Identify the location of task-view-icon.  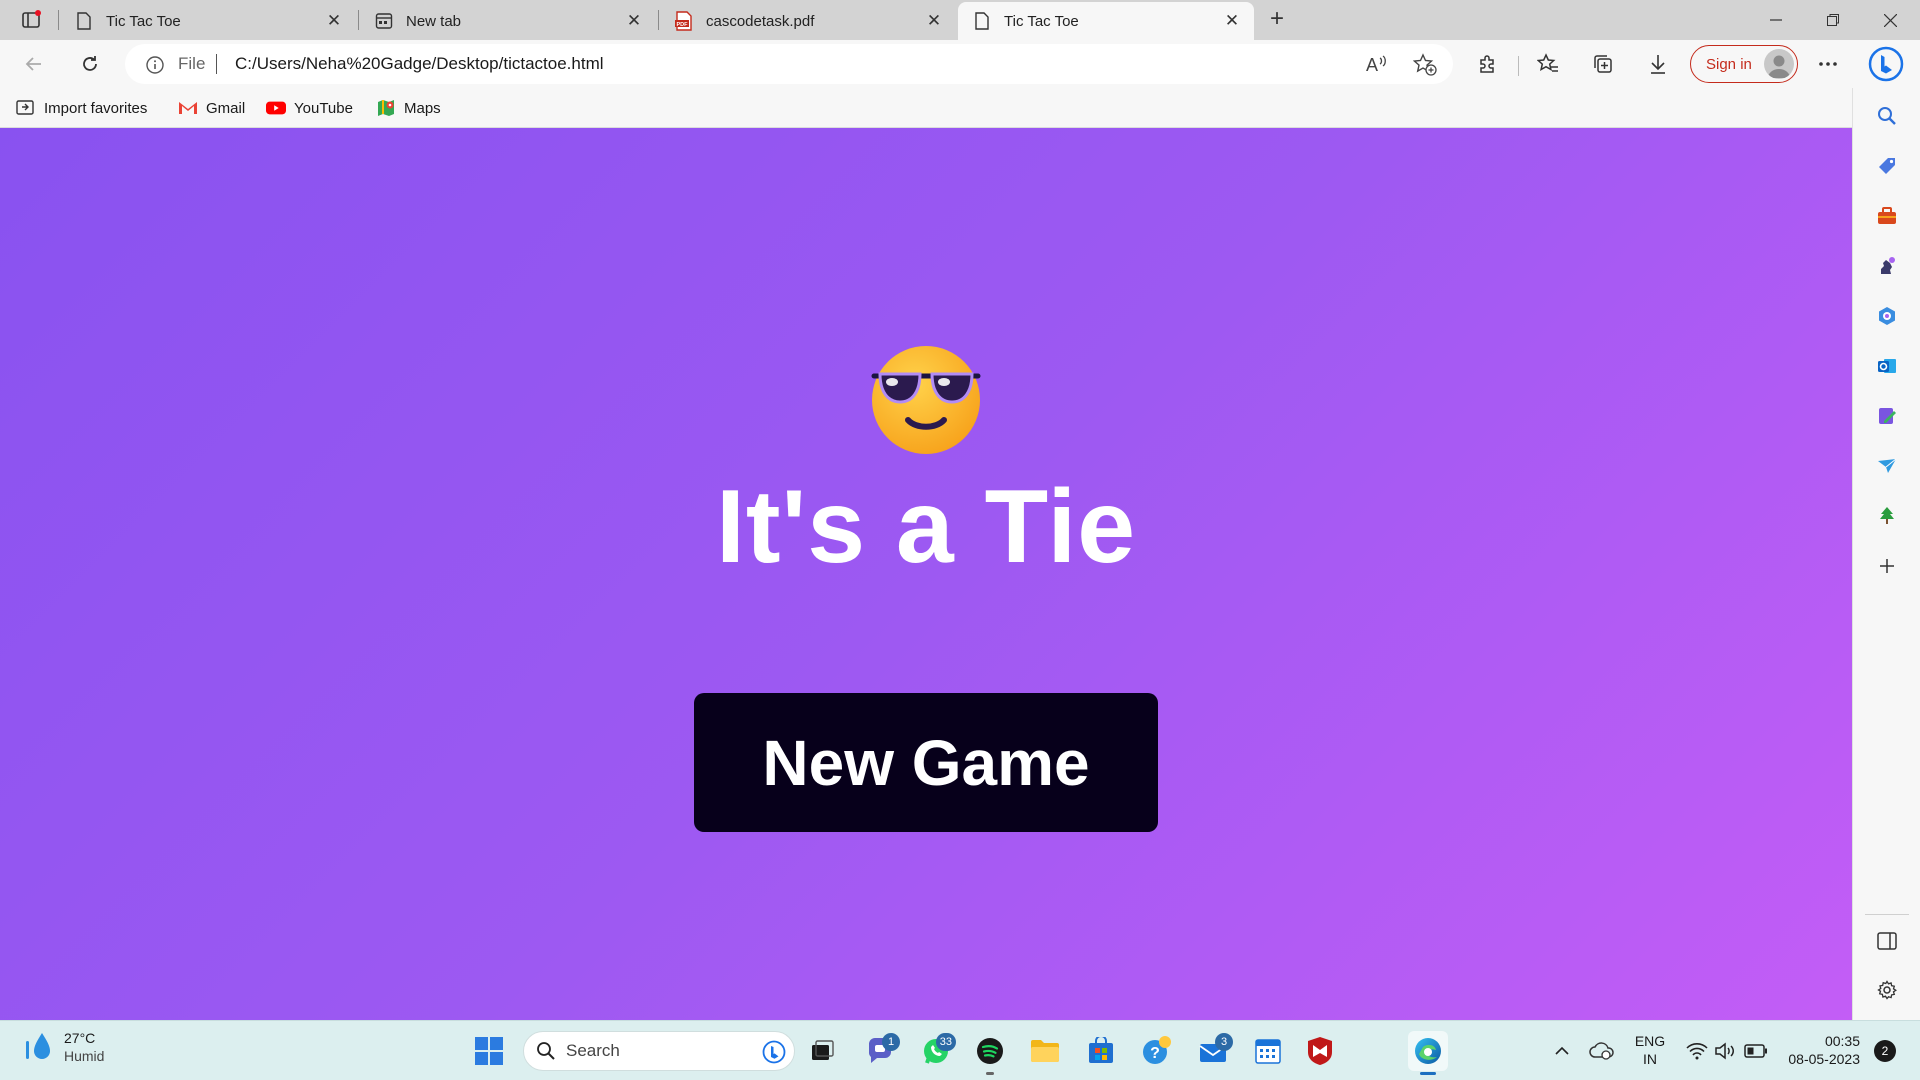
(823, 1050).